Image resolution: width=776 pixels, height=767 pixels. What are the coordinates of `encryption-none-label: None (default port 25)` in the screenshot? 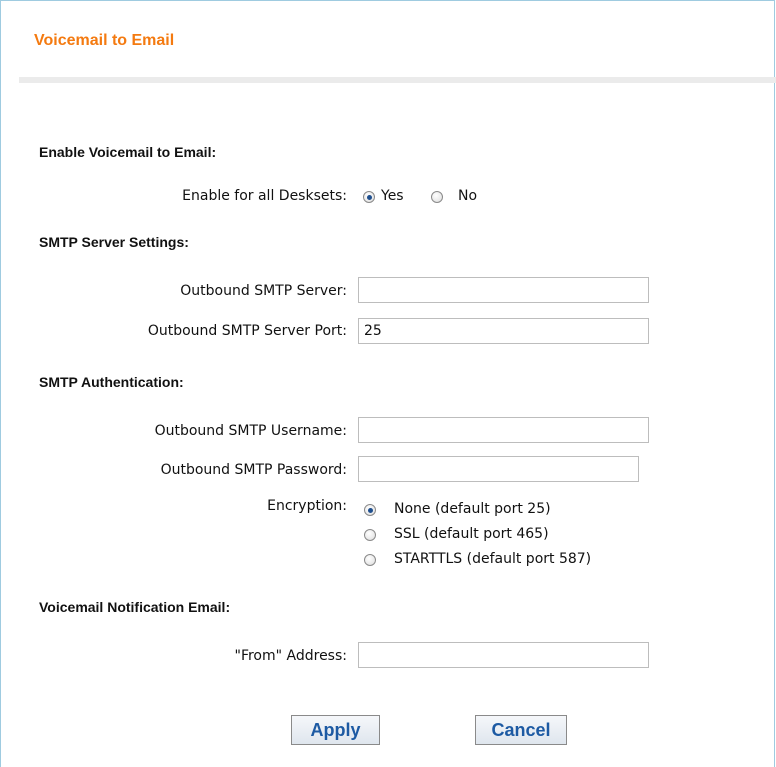 It's located at (472, 509).